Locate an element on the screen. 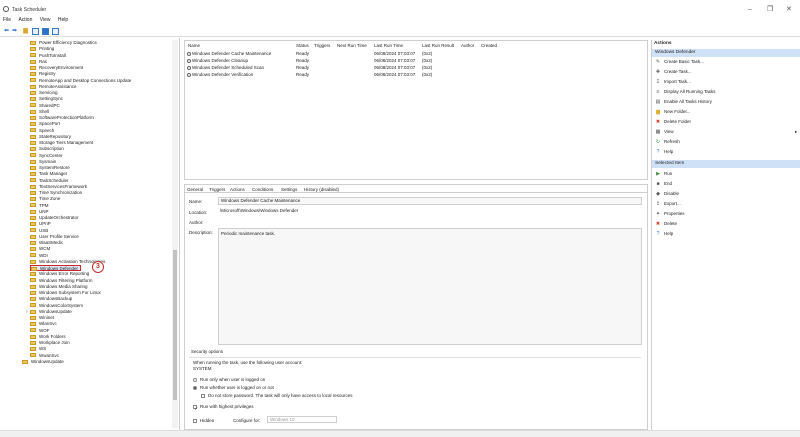 Image resolution: width=800 pixels, height=437 pixels. tab-actions: Actions is located at coordinates (237, 189).